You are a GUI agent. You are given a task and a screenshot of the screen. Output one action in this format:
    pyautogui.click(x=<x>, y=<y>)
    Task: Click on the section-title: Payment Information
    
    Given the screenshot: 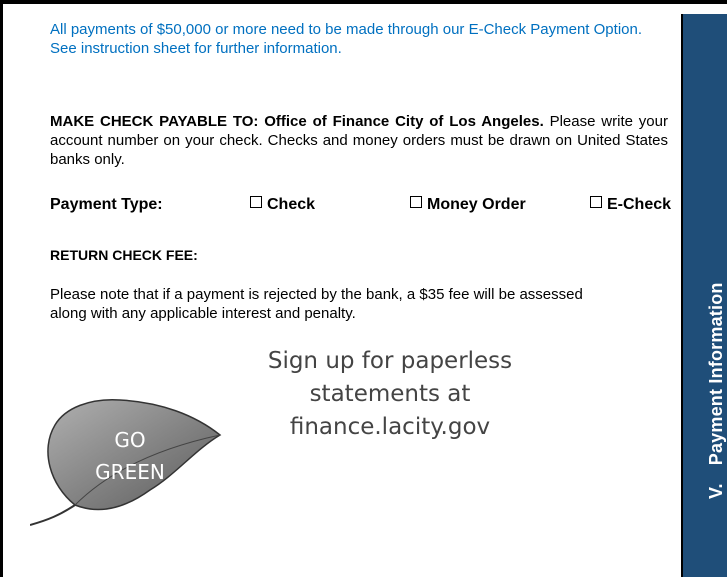 What is the action you would take?
    pyautogui.click(x=716, y=374)
    